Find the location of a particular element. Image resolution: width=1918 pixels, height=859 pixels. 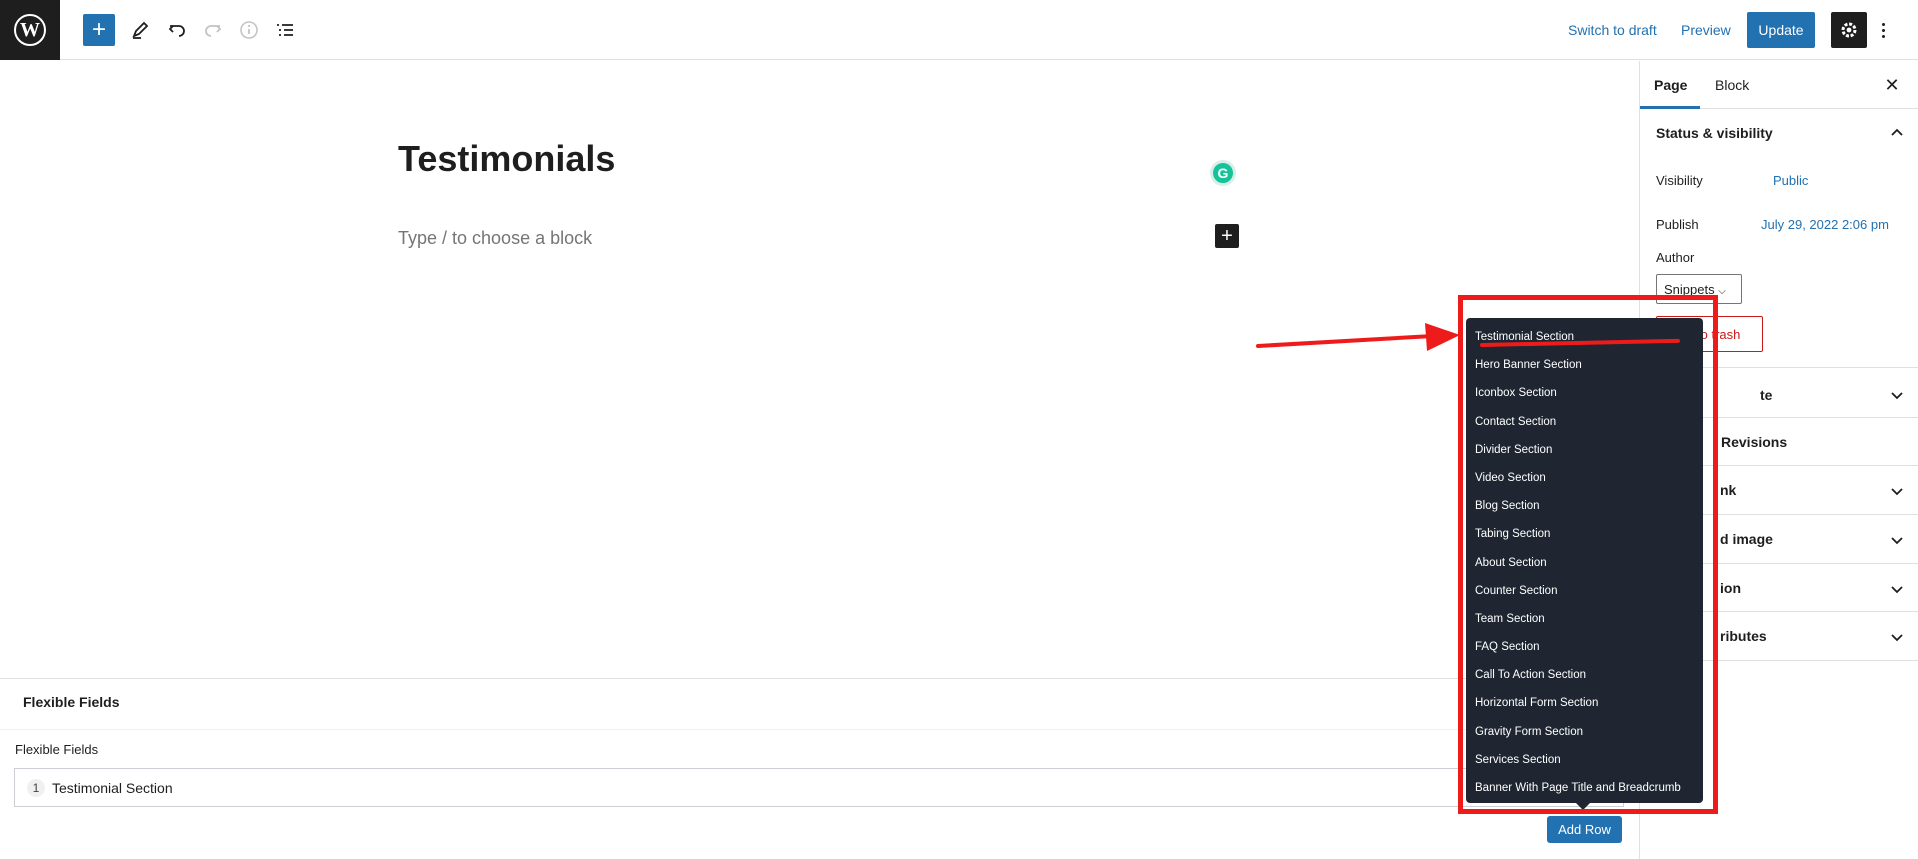

redo-button is located at coordinates (213, 30).